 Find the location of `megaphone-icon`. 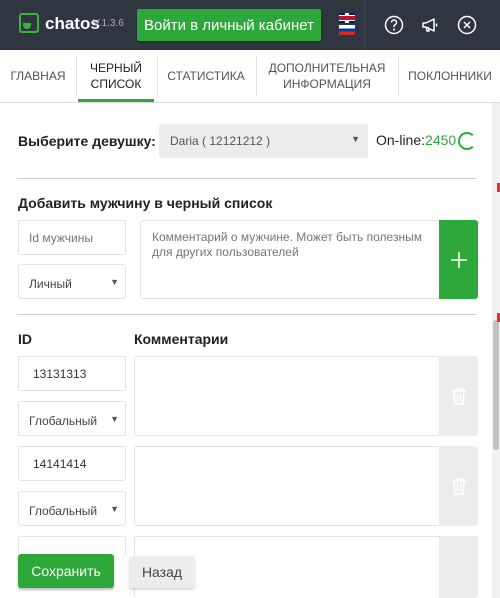

megaphone-icon is located at coordinates (430, 25).